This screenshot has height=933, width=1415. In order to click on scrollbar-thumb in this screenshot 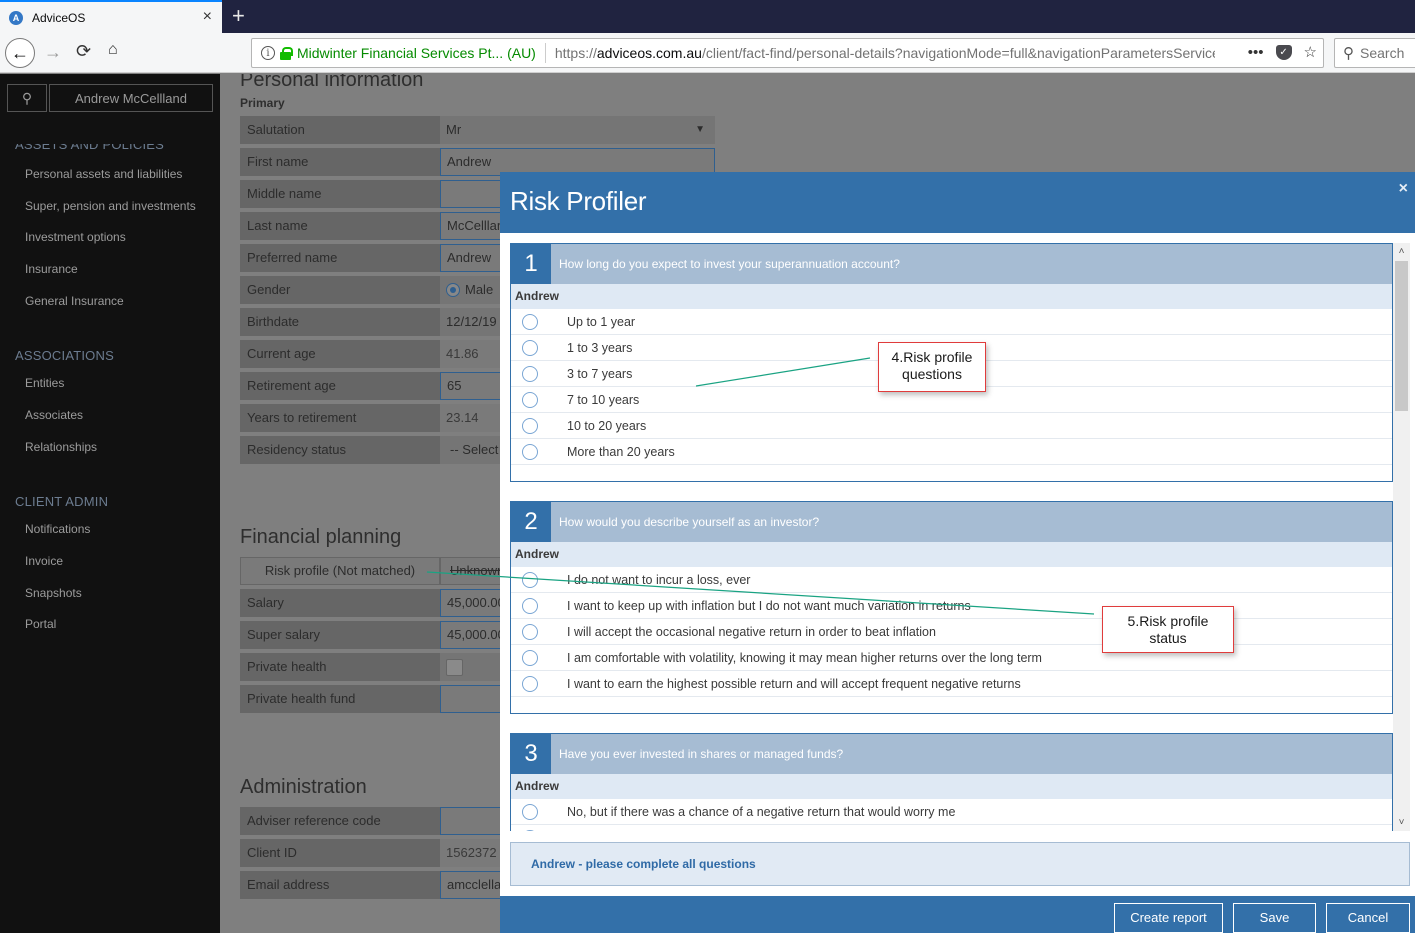, I will do `click(1401, 336)`.